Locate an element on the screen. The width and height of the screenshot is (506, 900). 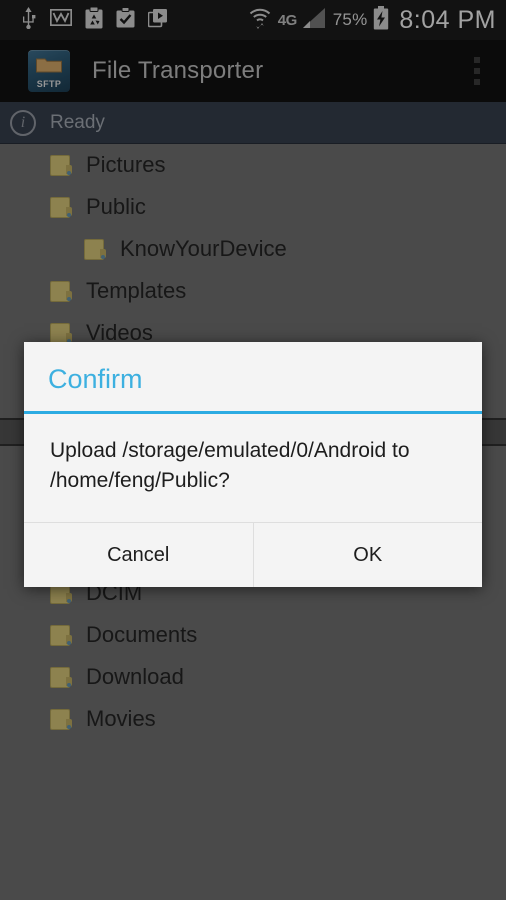
connection-status-strip: i Ready is located at coordinates (253, 123).